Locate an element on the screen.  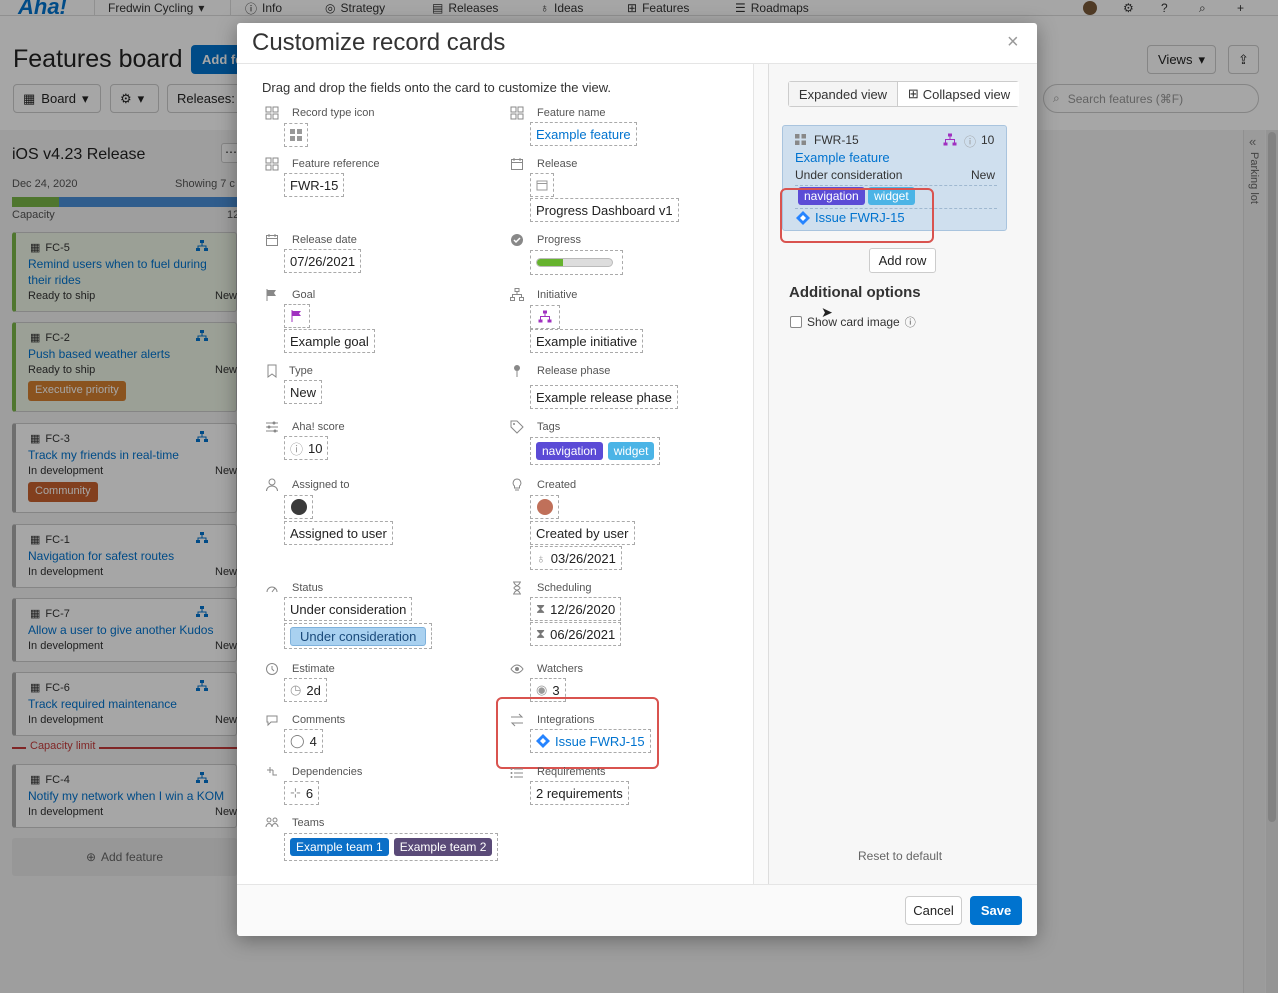
modal-title: Customize record cards is located at coordinates (379, 42).